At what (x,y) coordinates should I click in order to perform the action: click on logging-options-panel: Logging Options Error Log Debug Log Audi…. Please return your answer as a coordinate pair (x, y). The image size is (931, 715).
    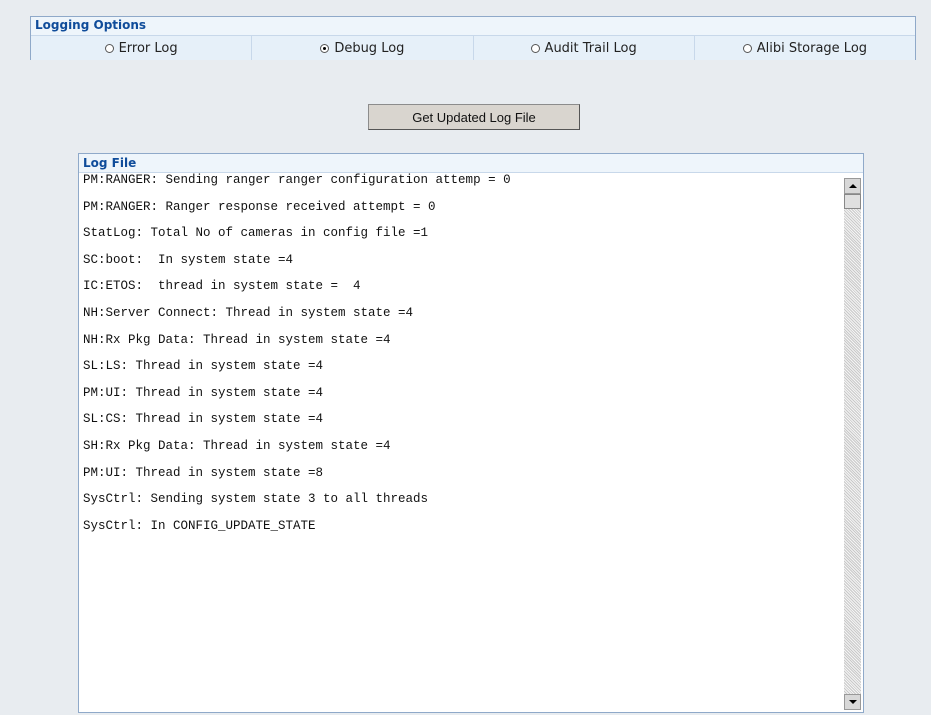
    Looking at the image, I should click on (473, 38).